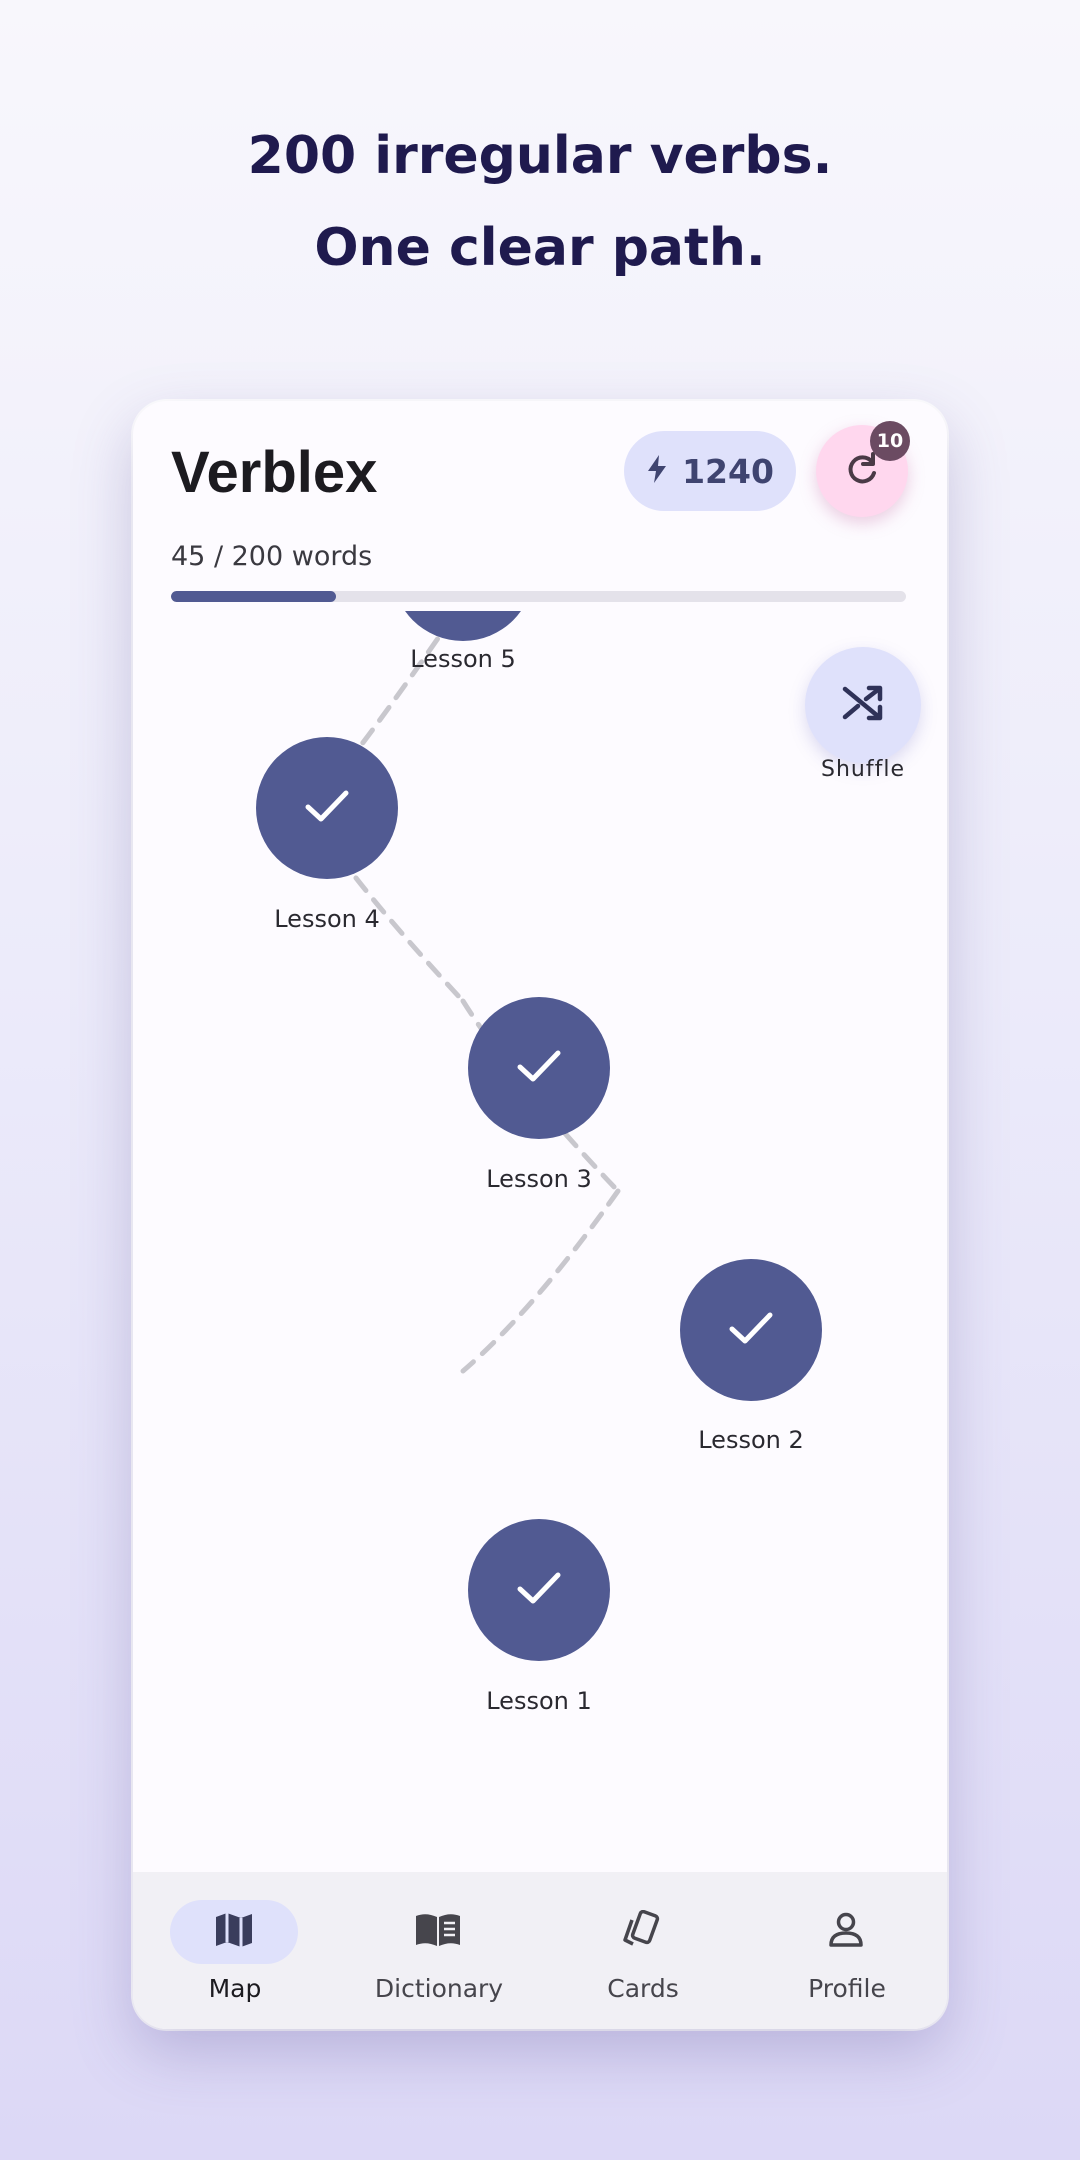 Image resolution: width=1080 pixels, height=2160 pixels. Describe the element at coordinates (539, 1179) in the screenshot. I see `lesson-3-label: Lesson 3` at that location.